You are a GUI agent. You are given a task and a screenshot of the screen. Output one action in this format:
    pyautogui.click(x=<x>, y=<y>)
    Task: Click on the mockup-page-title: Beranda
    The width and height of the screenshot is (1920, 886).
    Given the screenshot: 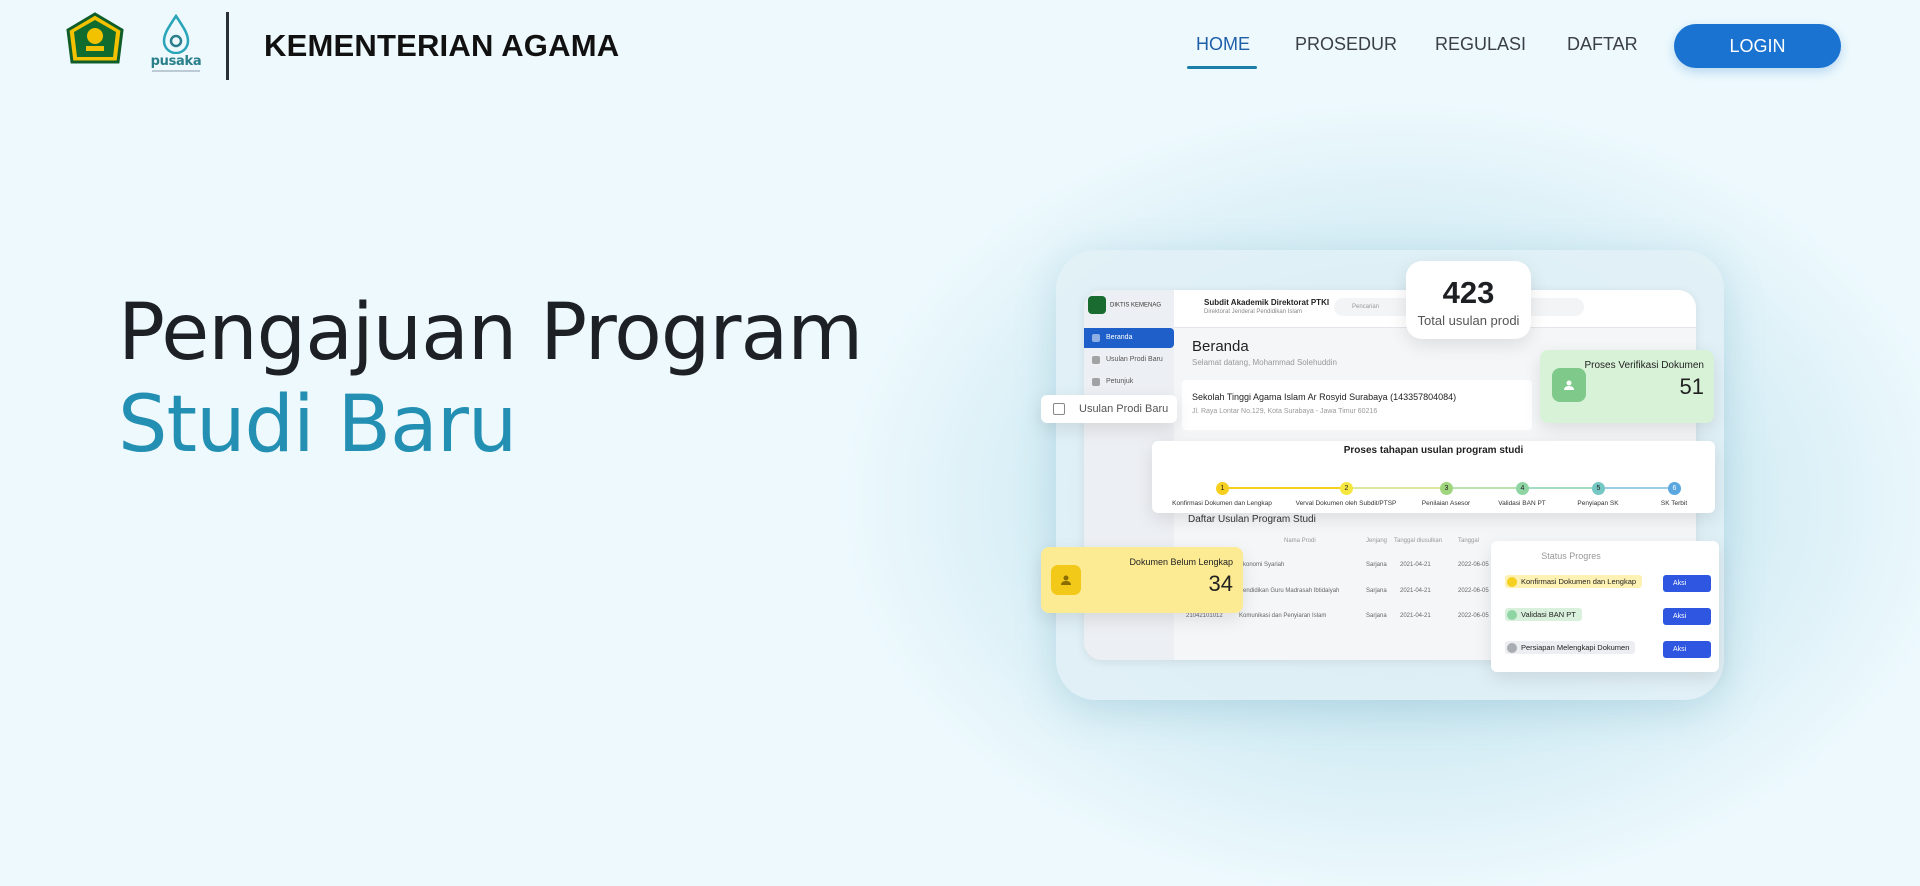 What is the action you would take?
    pyautogui.click(x=1220, y=346)
    